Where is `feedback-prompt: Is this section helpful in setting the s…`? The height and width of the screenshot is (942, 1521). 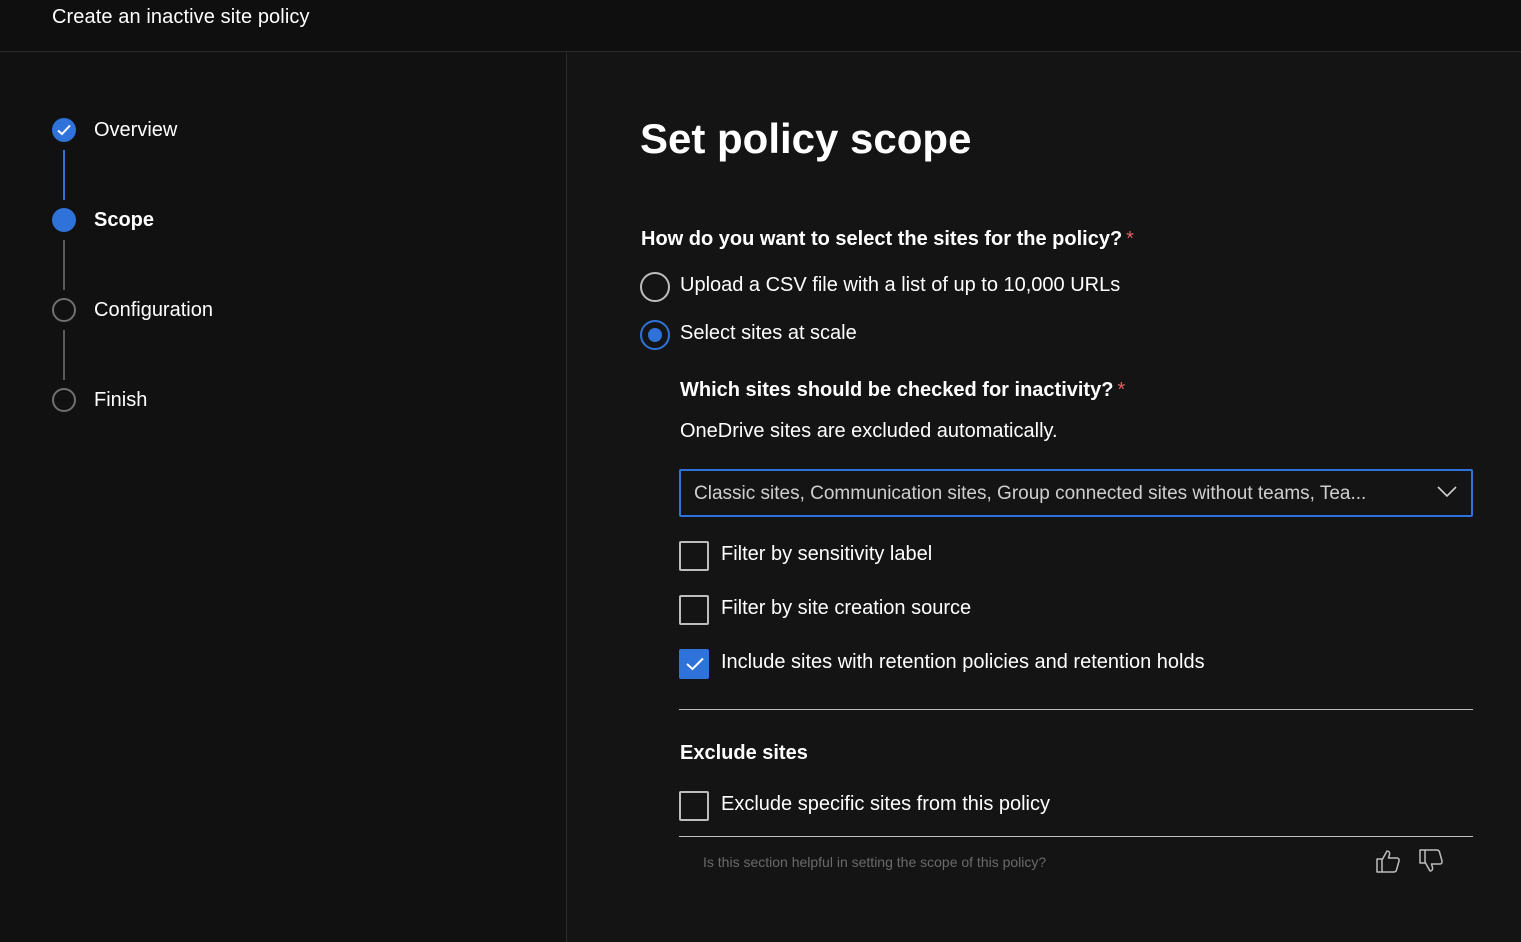
feedback-prompt: Is this section helpful in setting the s… is located at coordinates (875, 862).